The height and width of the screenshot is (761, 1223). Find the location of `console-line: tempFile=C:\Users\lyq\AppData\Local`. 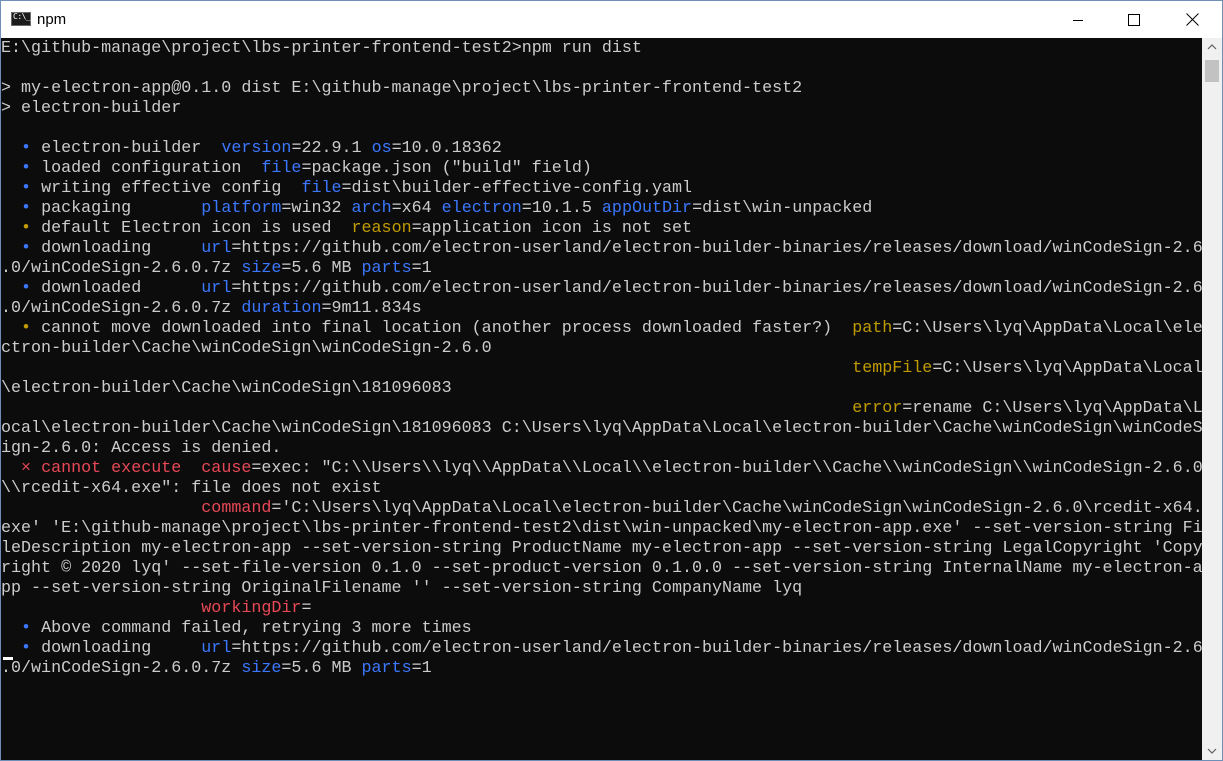

console-line: tempFile=C:\Users\lyq\AppData\Local is located at coordinates (601, 369).